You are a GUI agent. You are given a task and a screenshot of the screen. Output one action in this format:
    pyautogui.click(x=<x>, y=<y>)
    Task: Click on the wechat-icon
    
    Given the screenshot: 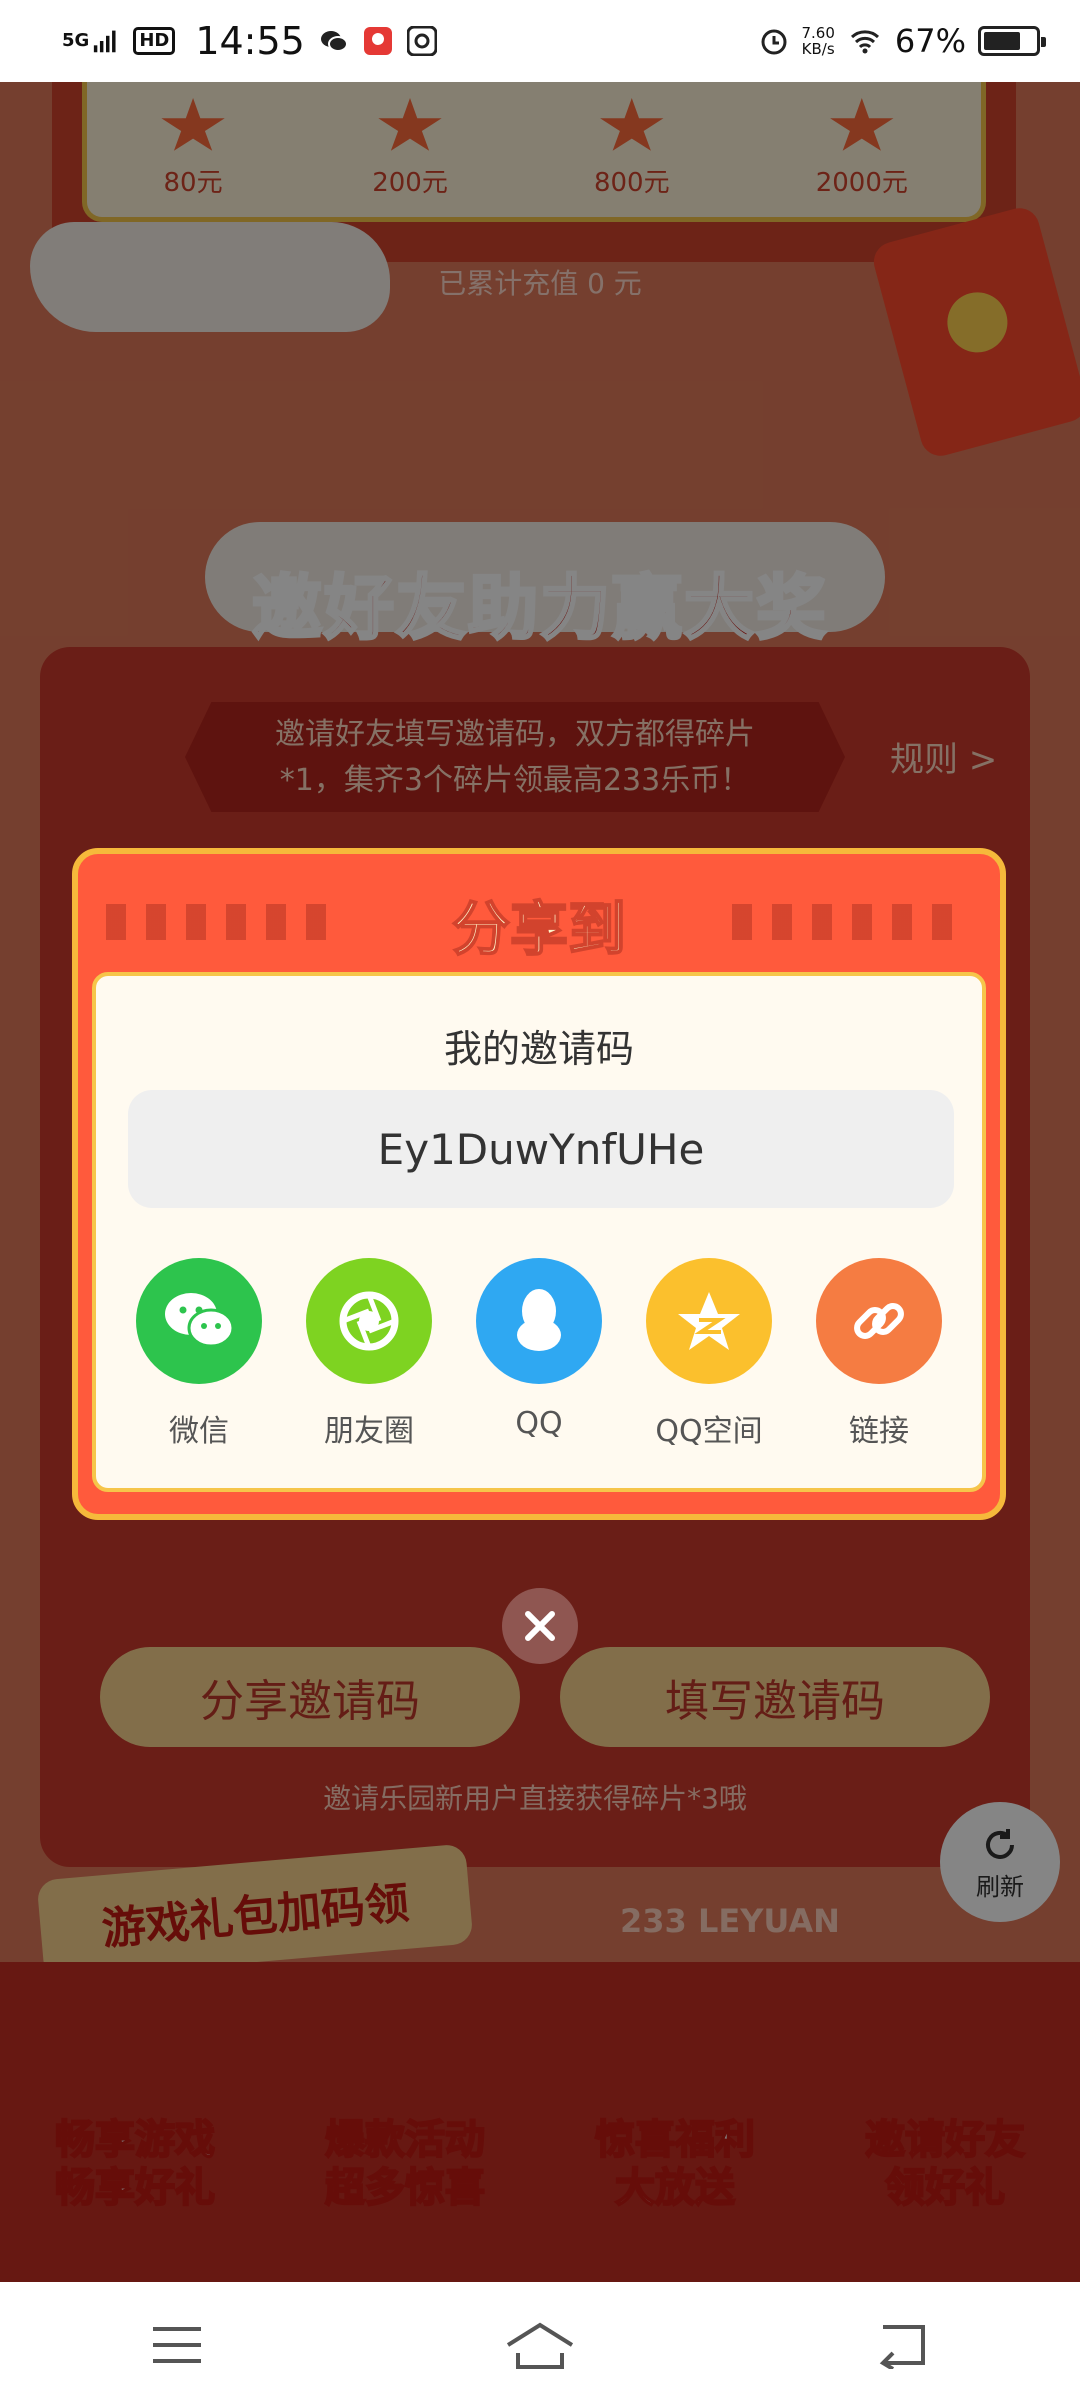 What is the action you would take?
    pyautogui.click(x=199, y=1321)
    